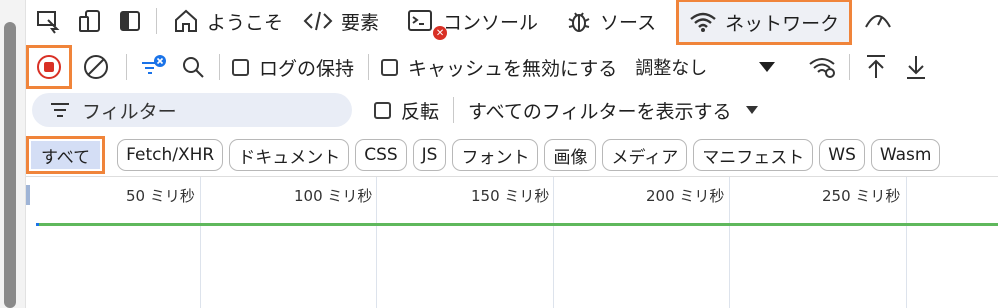 This screenshot has height=308, width=998. I want to click on network-toolbar: ログの保持 キャッシュを無効にする 調整なし, so click(512, 67).